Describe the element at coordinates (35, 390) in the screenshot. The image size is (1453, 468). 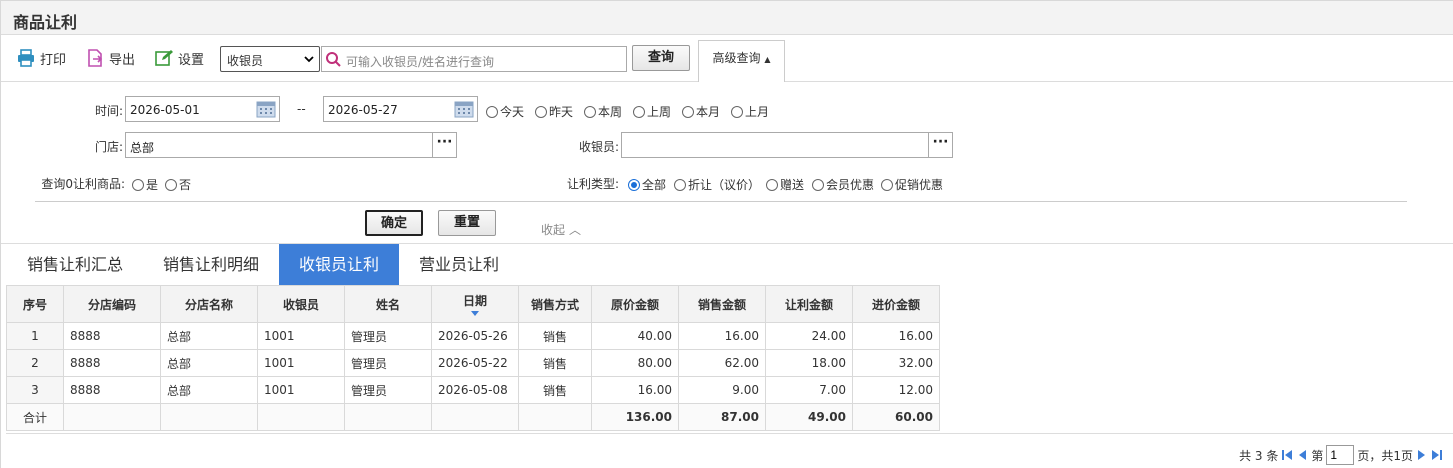
I see `cell-index: 3` at that location.